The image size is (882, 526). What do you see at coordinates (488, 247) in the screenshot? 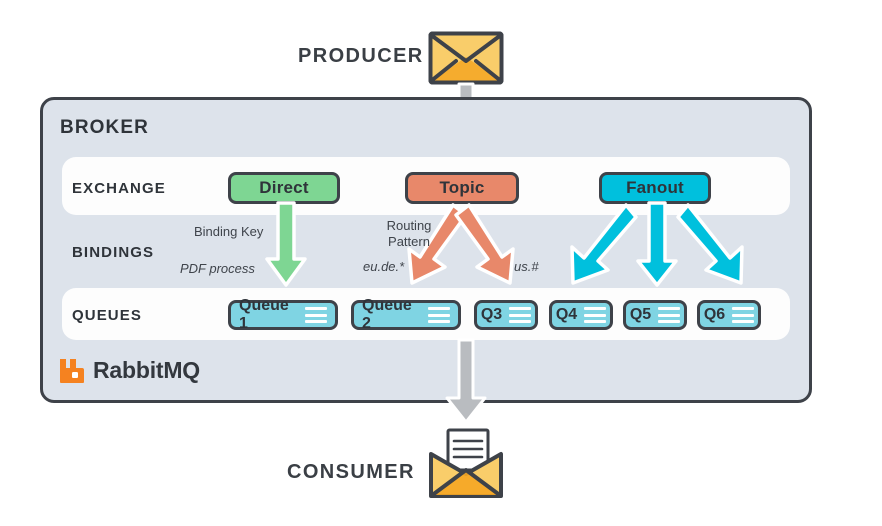
I see `binding-arrow-topic-q3` at bounding box center [488, 247].